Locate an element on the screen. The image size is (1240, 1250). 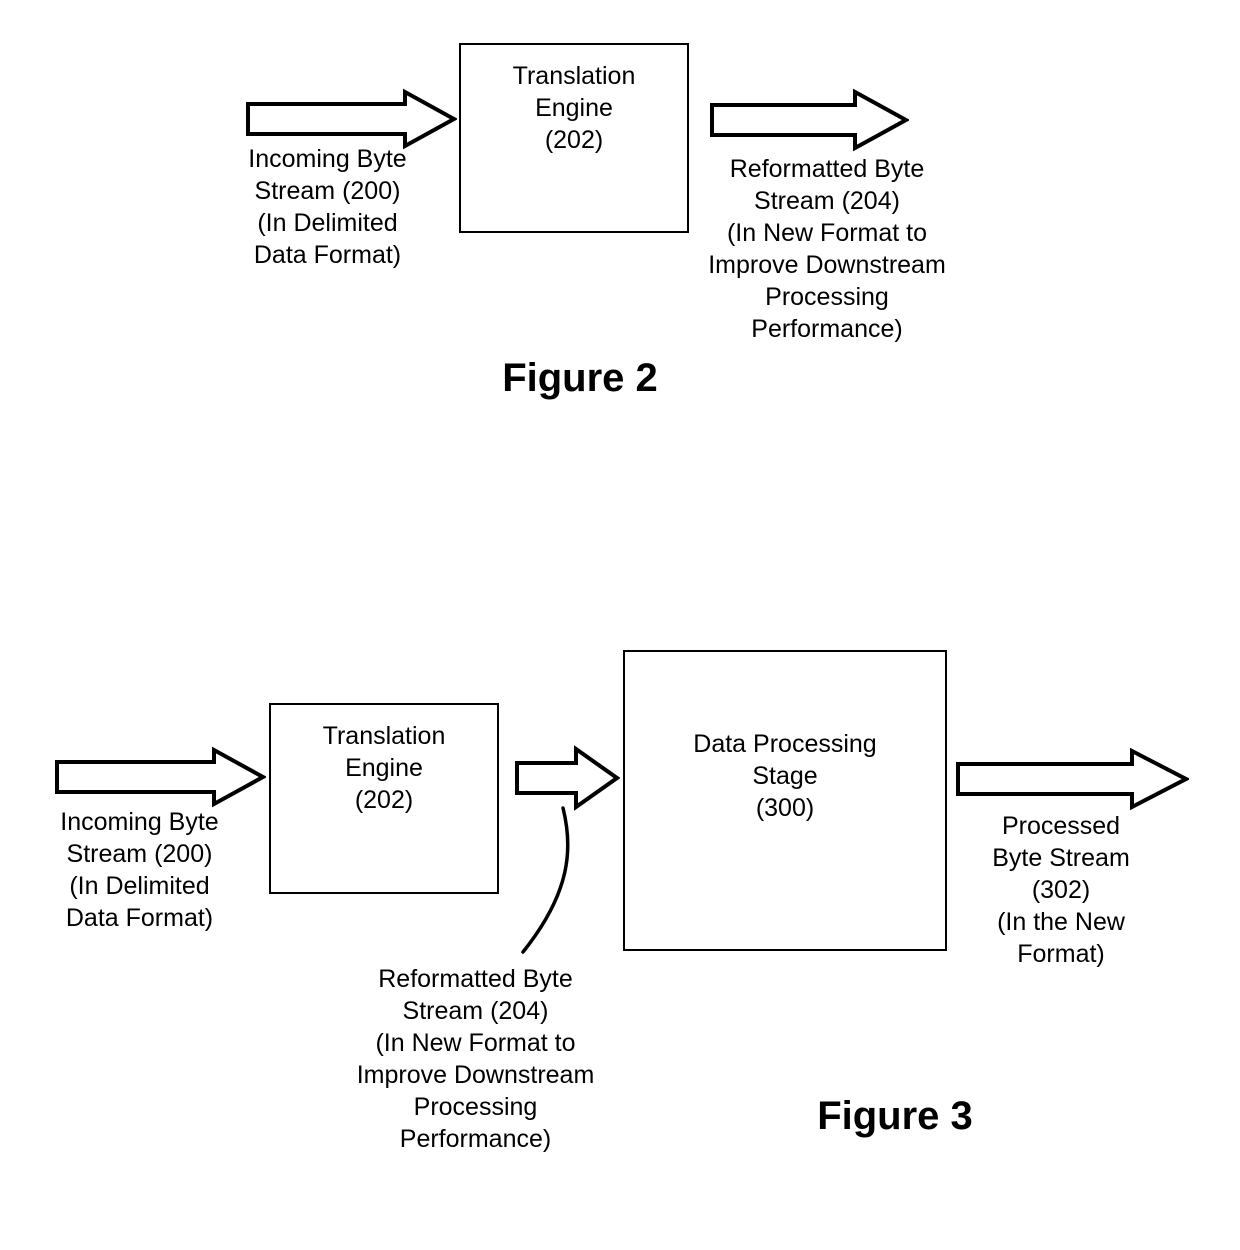
figure3-title: Figure 3 is located at coordinates (895, 1116).